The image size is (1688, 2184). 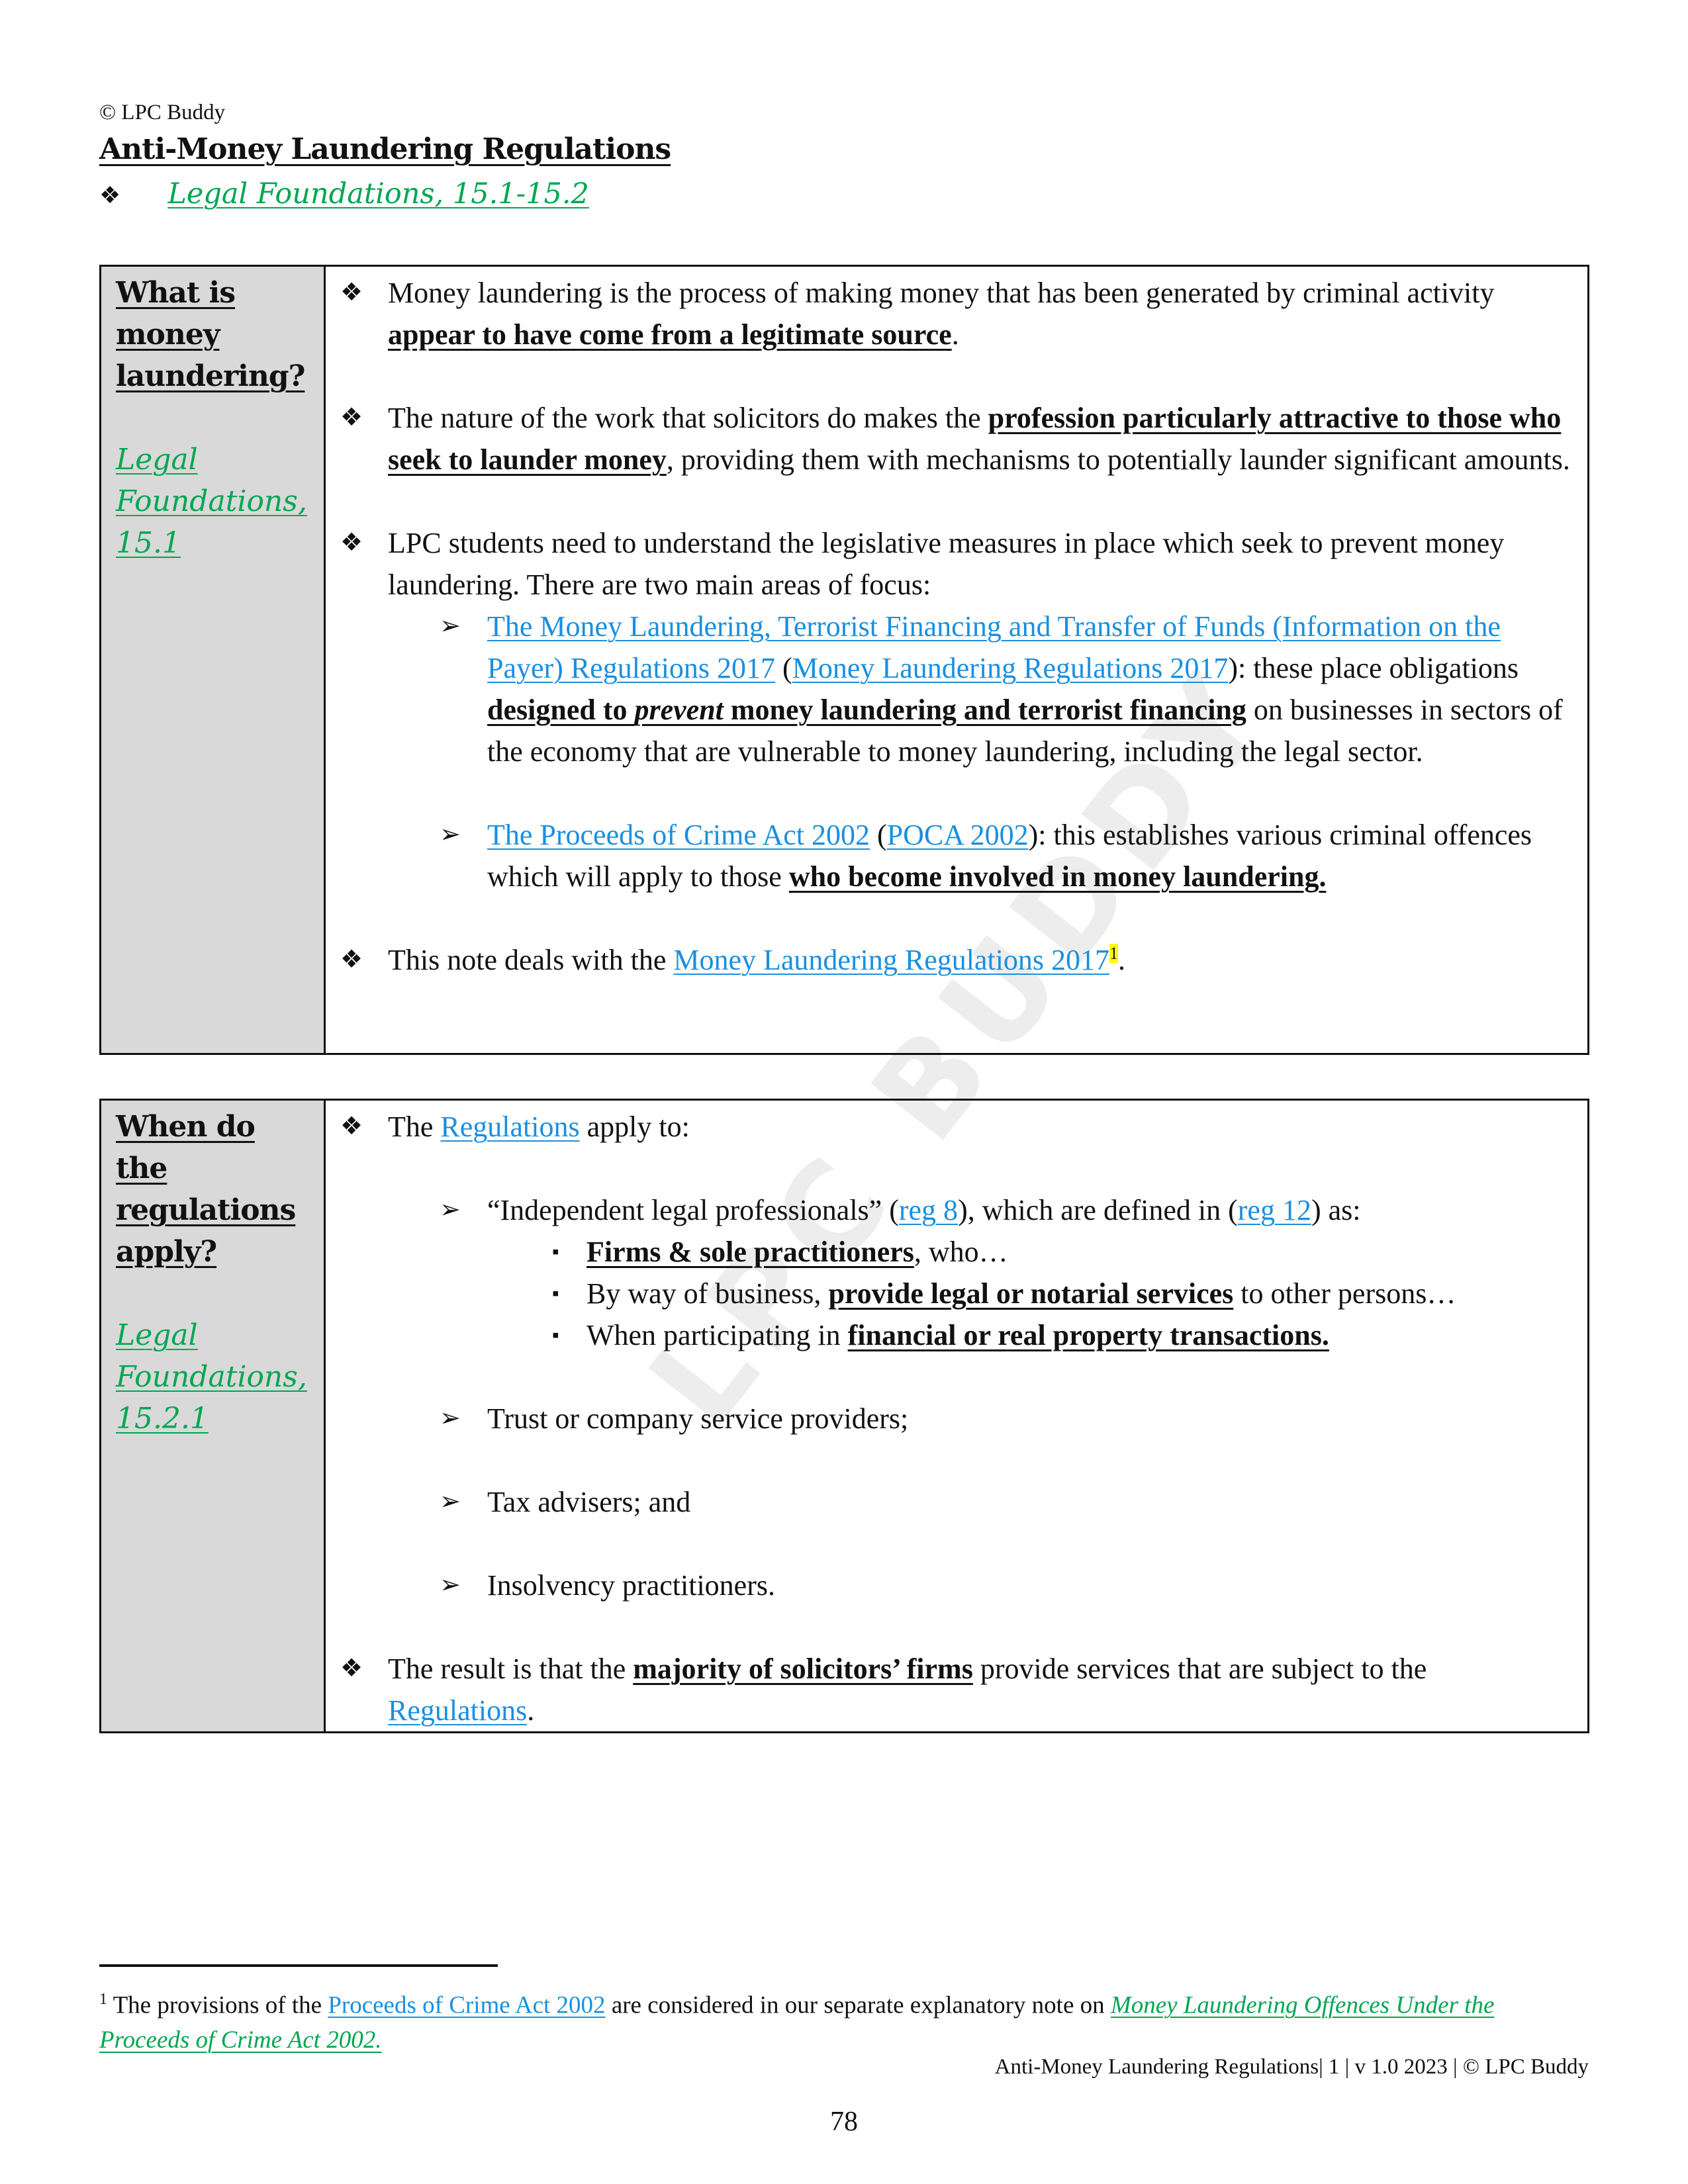 I want to click on reg-8-link: reg 8, so click(x=928, y=1210).